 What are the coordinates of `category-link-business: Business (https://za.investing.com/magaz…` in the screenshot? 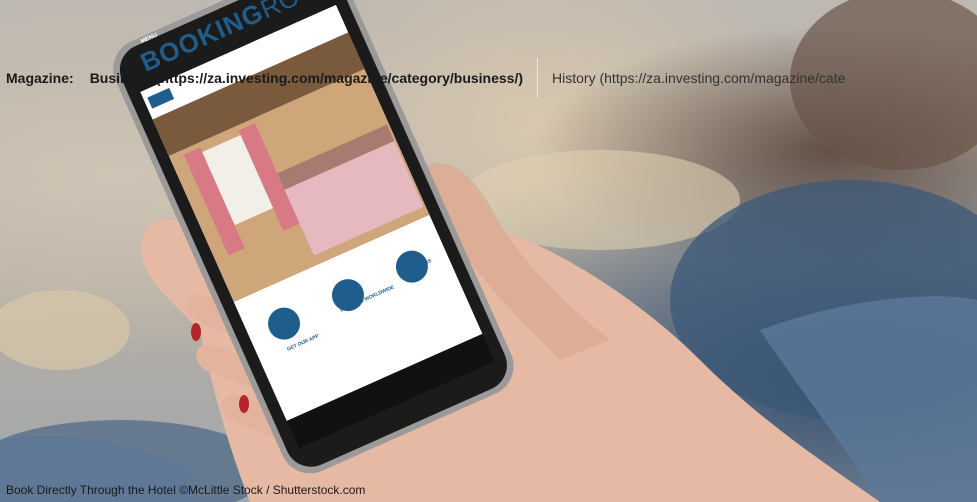 It's located at (306, 78).